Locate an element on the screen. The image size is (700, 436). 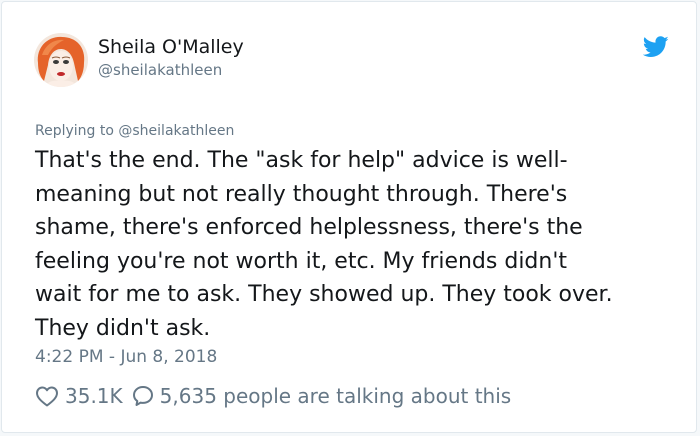
replying-to-handle: @sheilakathleen is located at coordinates (176, 131).